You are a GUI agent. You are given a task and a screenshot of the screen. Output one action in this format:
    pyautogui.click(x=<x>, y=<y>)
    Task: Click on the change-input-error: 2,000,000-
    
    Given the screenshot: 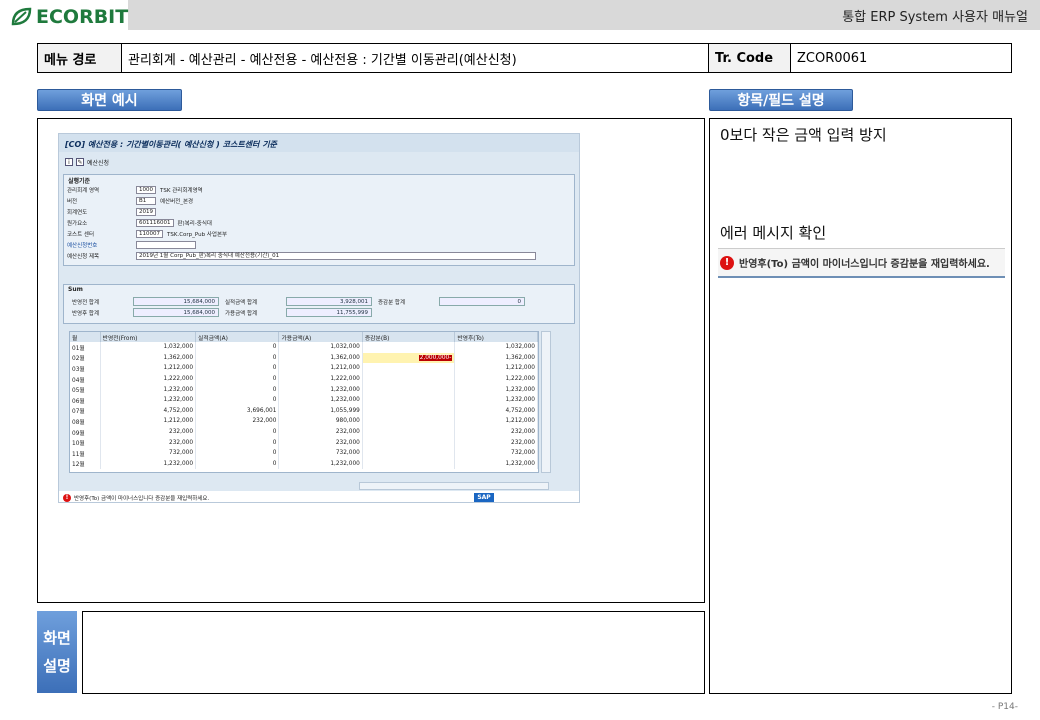 What is the action you would take?
    pyautogui.click(x=435, y=357)
    